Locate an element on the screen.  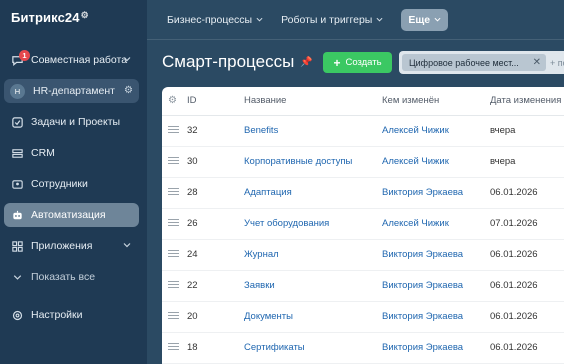
sidebar-item-label: Настройки is located at coordinates (57, 315).